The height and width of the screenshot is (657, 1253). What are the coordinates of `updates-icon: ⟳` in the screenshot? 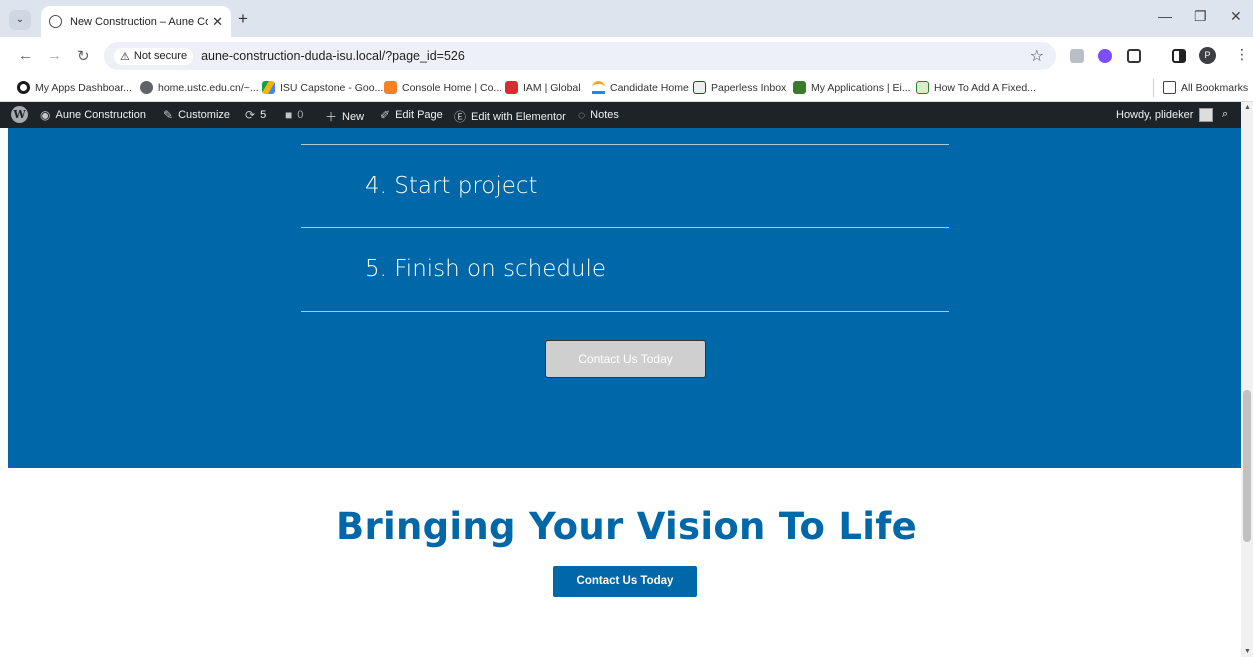 It's located at (250, 115).